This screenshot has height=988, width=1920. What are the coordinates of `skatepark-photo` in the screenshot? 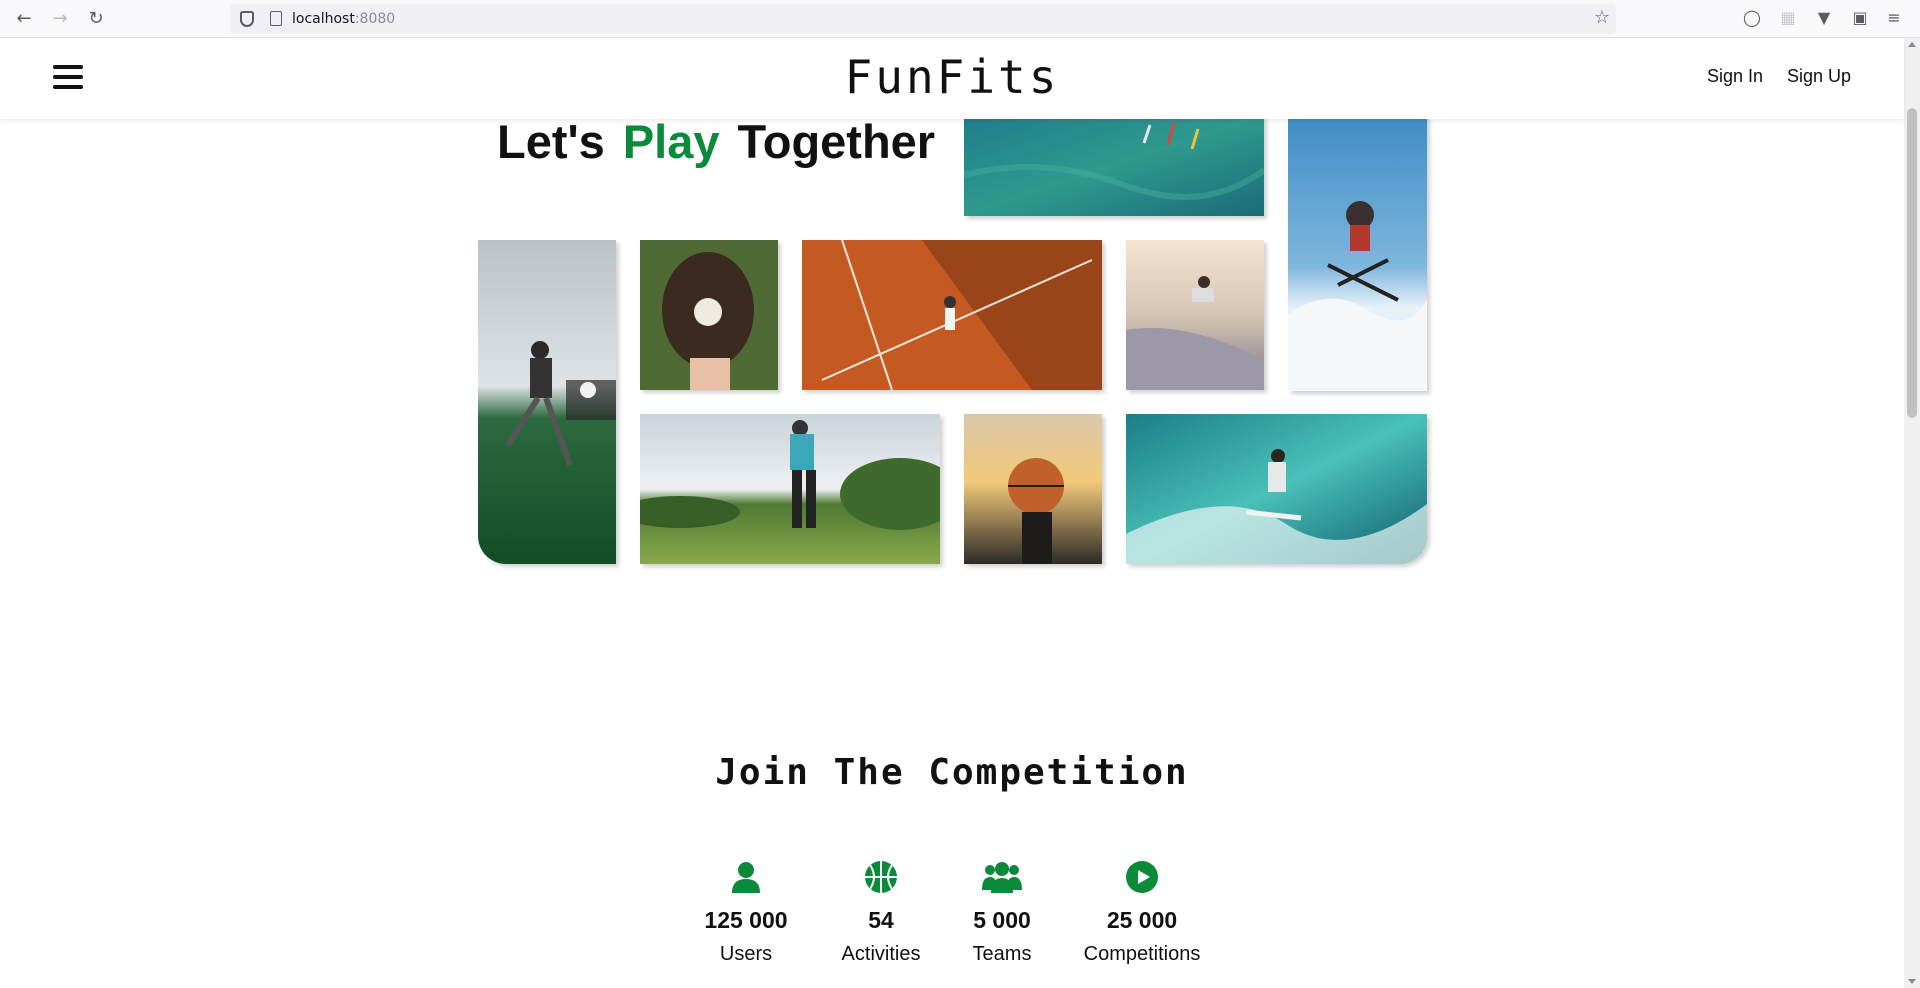 It's located at (1195, 315).